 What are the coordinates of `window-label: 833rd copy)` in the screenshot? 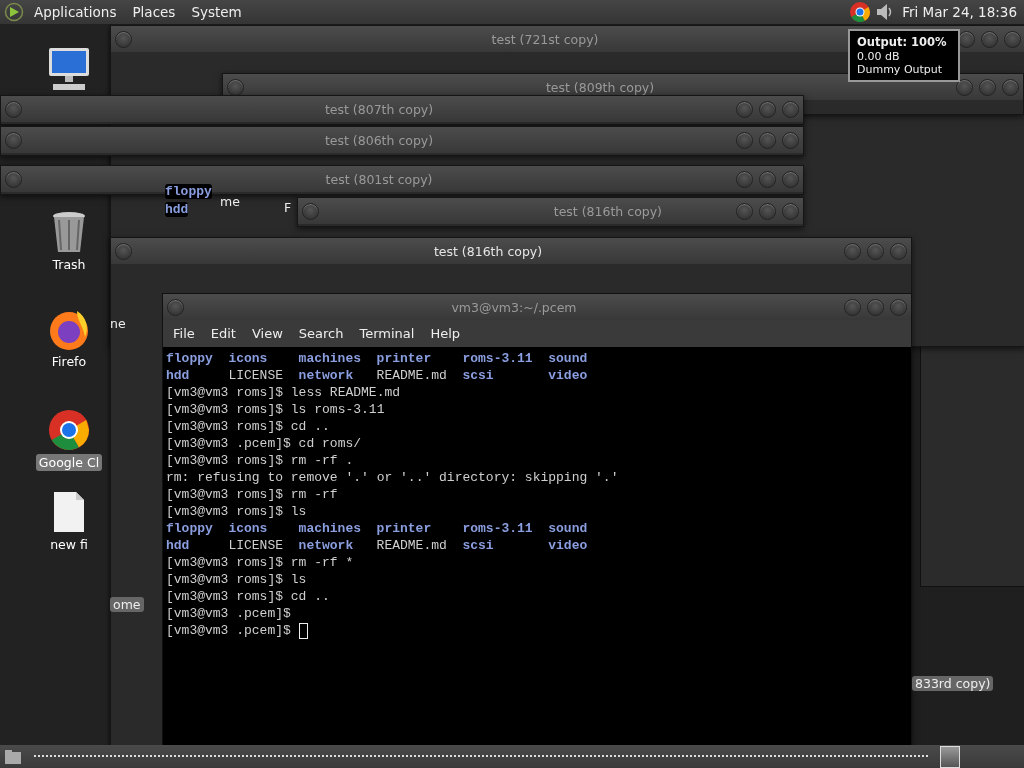 It's located at (953, 683).